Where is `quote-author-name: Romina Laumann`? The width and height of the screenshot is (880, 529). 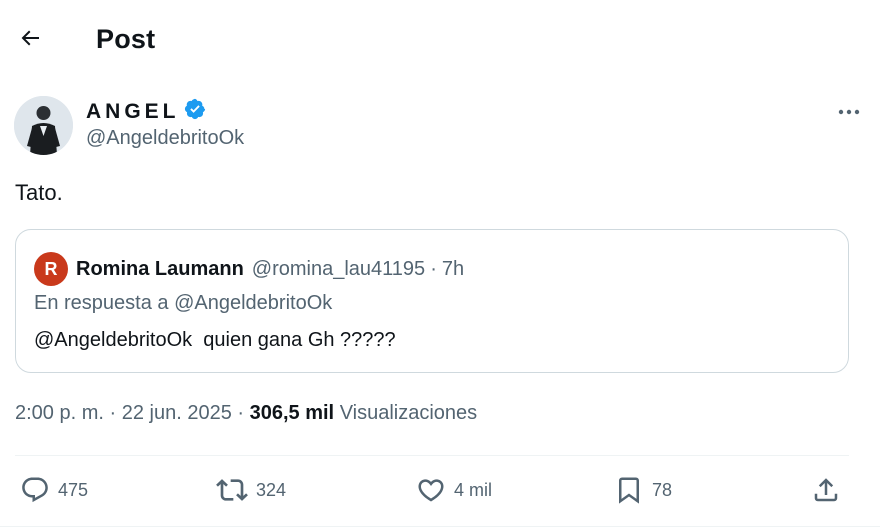 quote-author-name: Romina Laumann is located at coordinates (160, 269).